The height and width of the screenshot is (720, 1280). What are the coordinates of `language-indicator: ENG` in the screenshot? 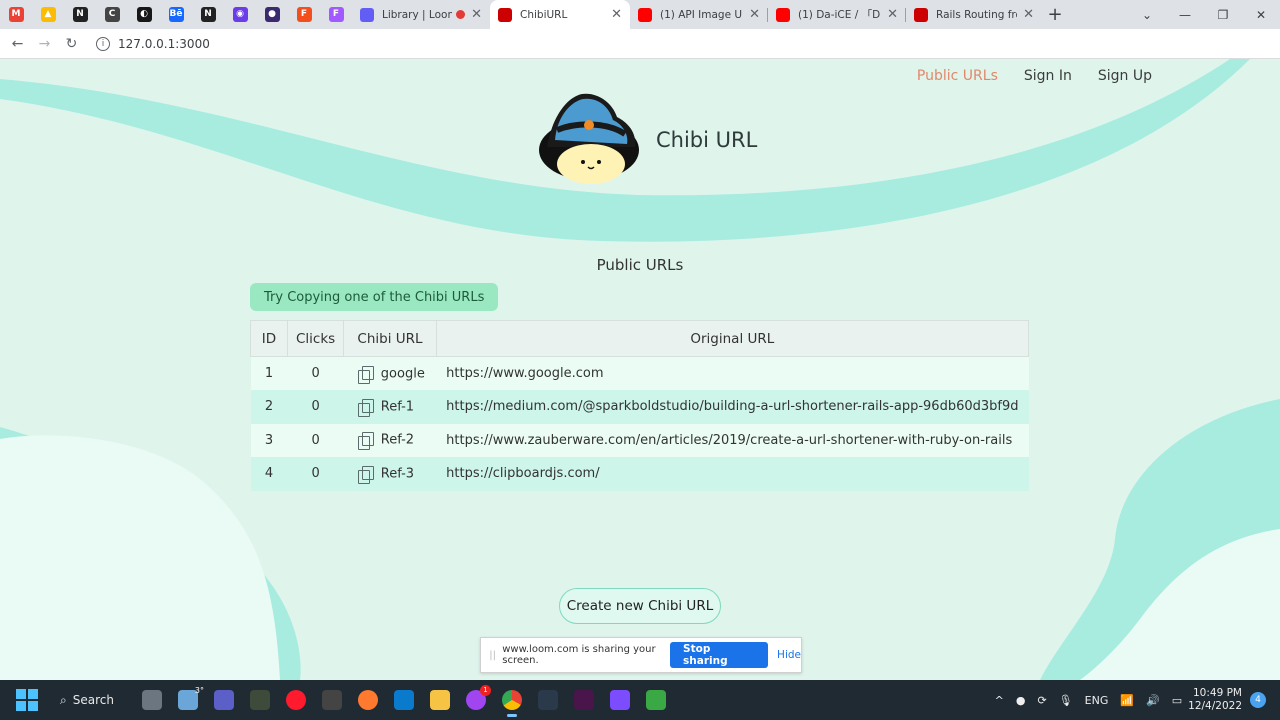 It's located at (1097, 700).